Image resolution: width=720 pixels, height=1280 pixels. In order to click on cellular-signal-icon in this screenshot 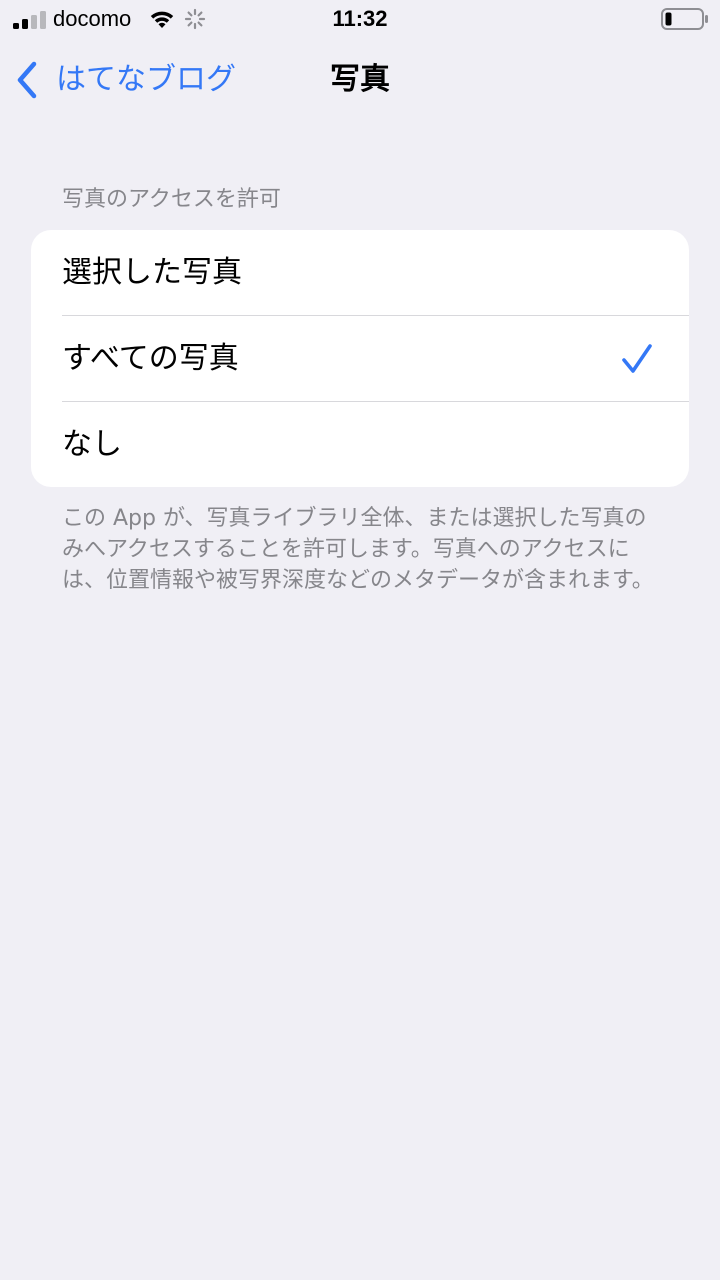, I will do `click(29, 20)`.